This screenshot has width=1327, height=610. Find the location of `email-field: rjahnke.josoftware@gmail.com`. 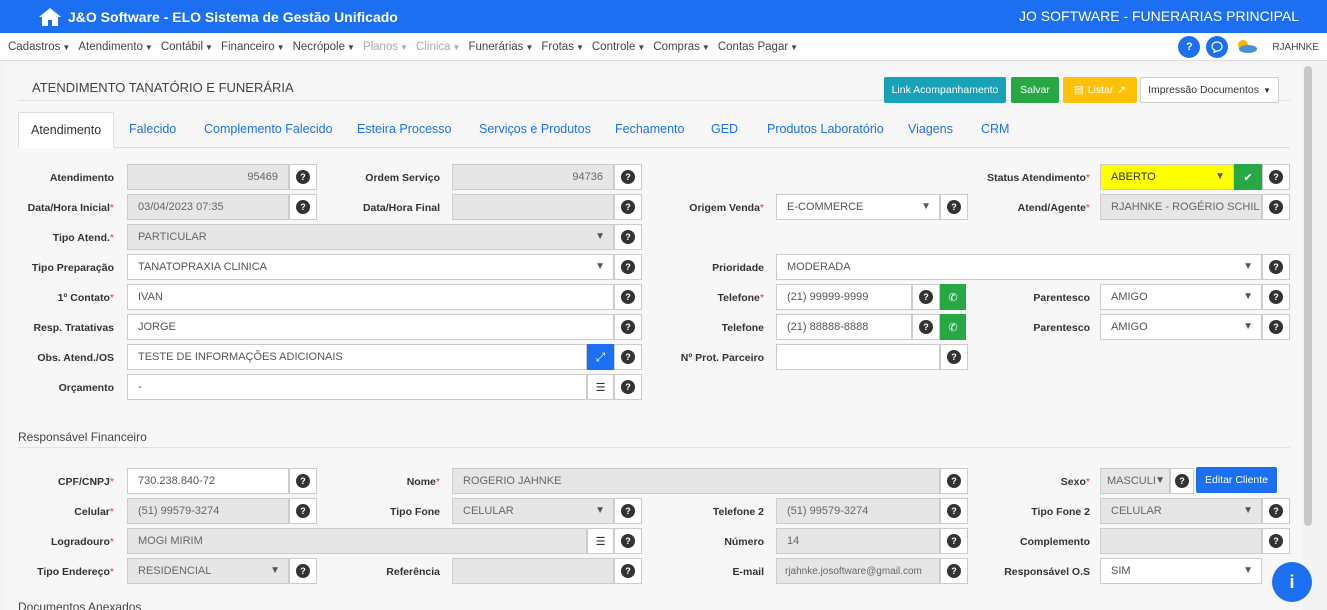

email-field: rjahnke.josoftware@gmail.com is located at coordinates (858, 571).